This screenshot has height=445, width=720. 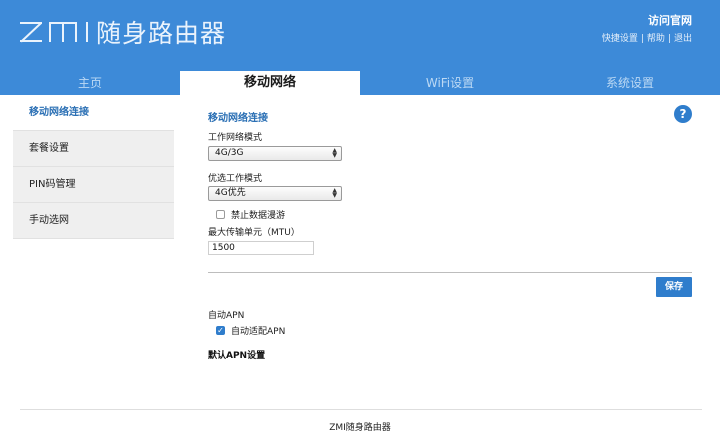 I want to click on brand: 随身路由器, so click(x=123, y=32).